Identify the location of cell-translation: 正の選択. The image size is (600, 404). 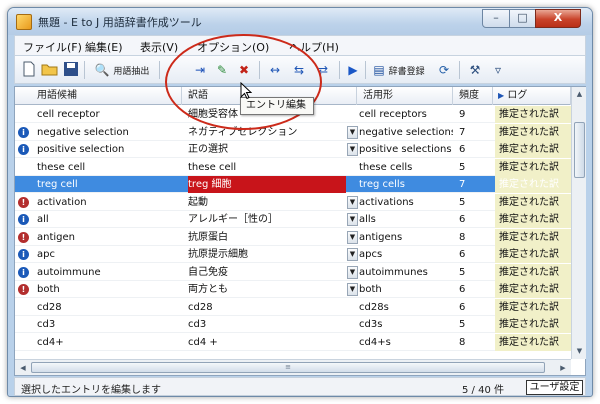
(267, 149).